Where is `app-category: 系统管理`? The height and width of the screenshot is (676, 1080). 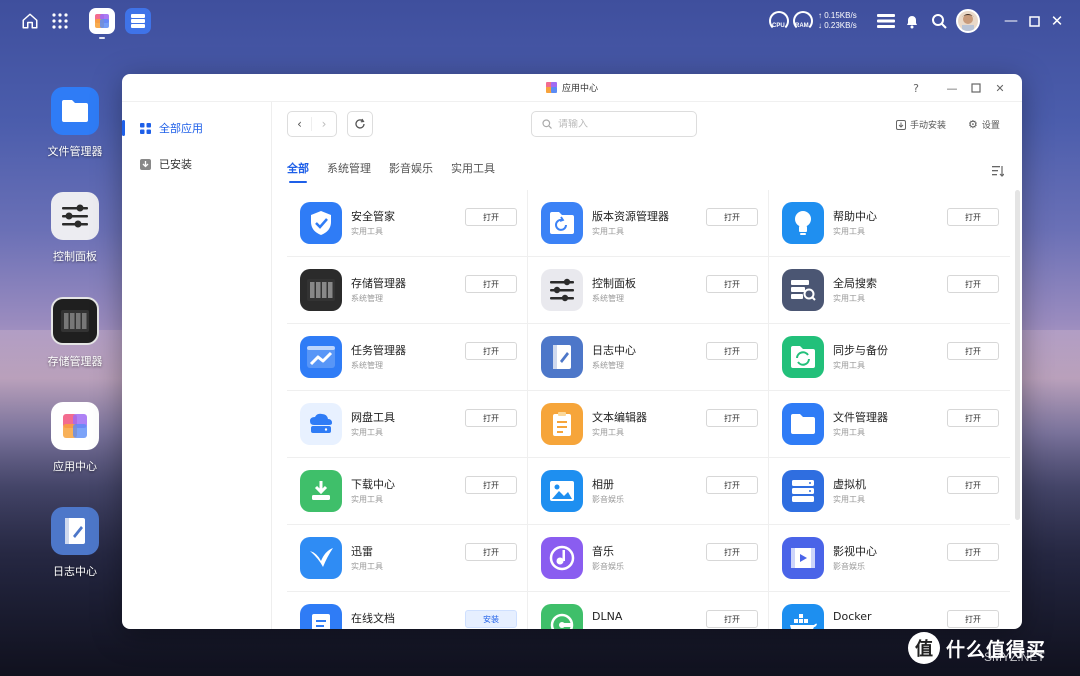 app-category: 系统管理 is located at coordinates (608, 365).